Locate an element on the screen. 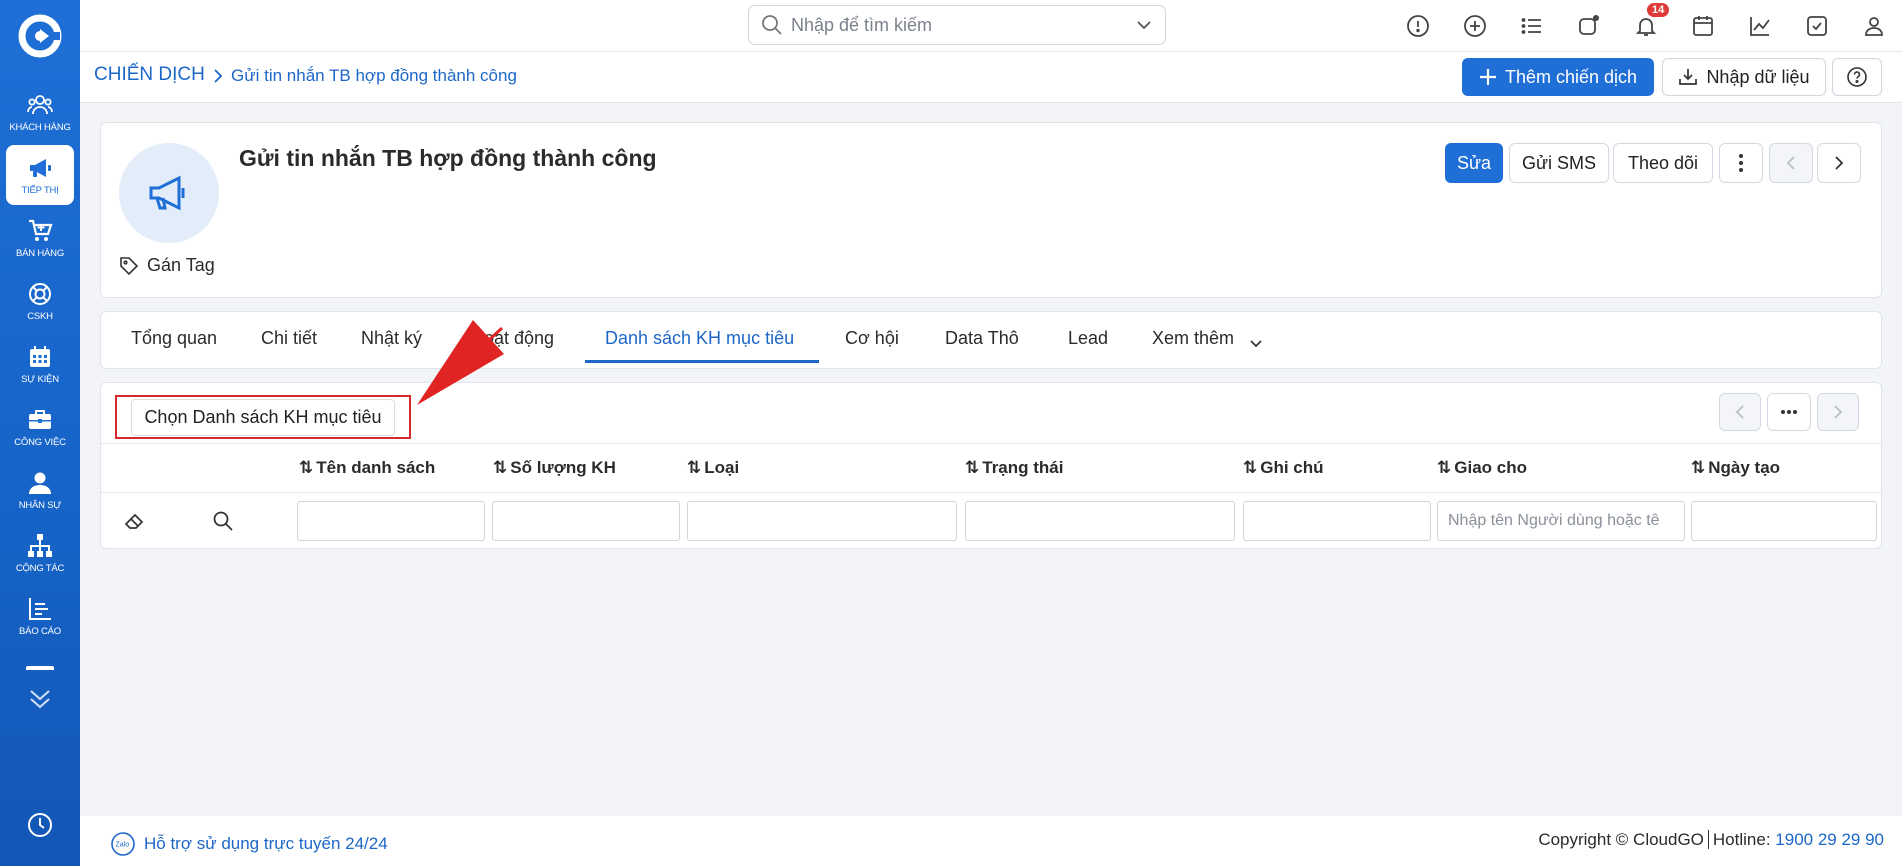 Image resolution: width=1902 pixels, height=866 pixels. notifications-button: 14 is located at coordinates (1645, 26).